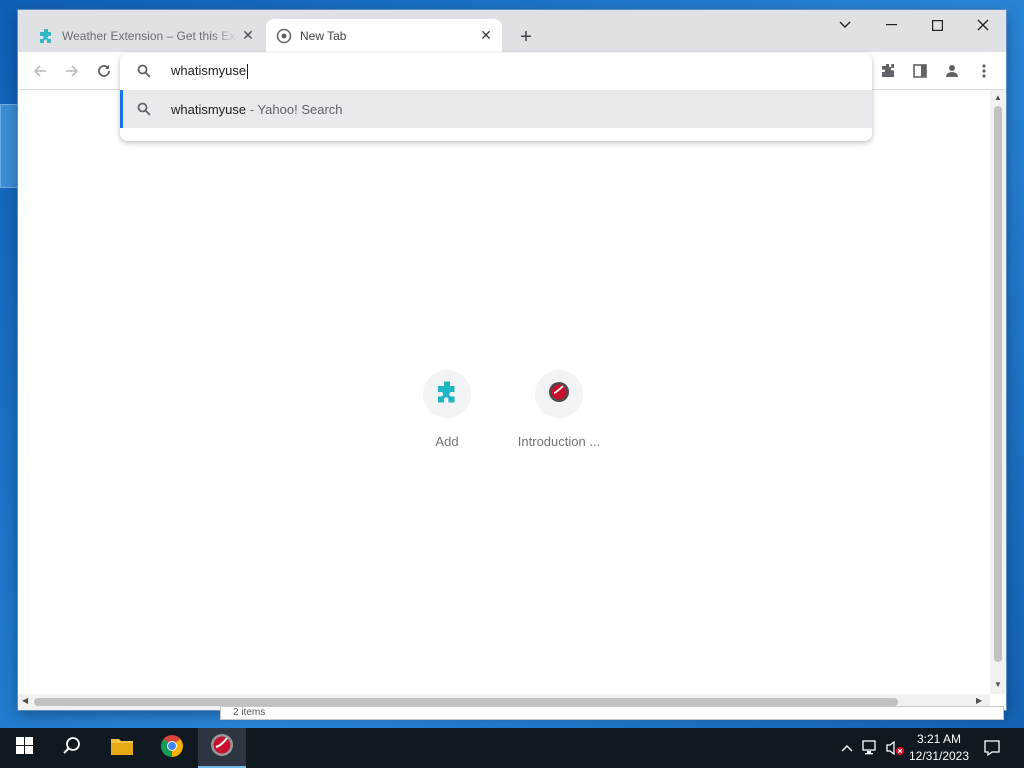  I want to click on active-app-button, so click(222, 748).